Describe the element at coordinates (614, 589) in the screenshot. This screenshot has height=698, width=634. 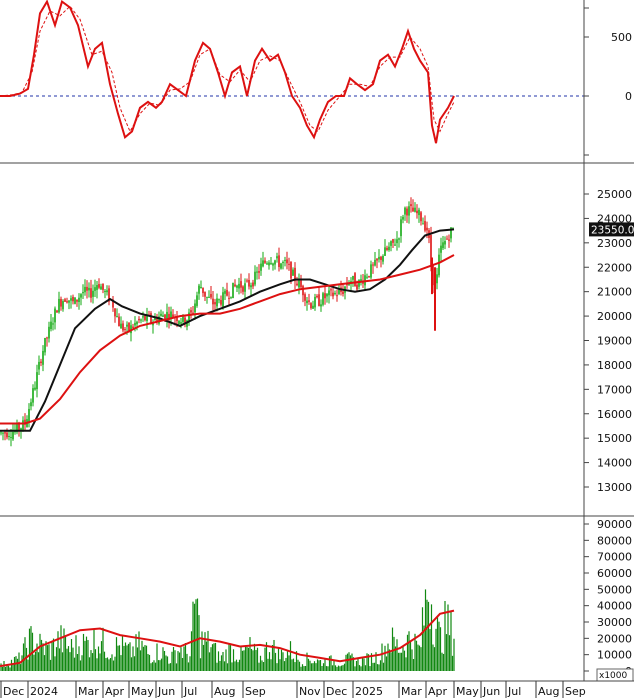
I see `y-tick-label: 50000` at that location.